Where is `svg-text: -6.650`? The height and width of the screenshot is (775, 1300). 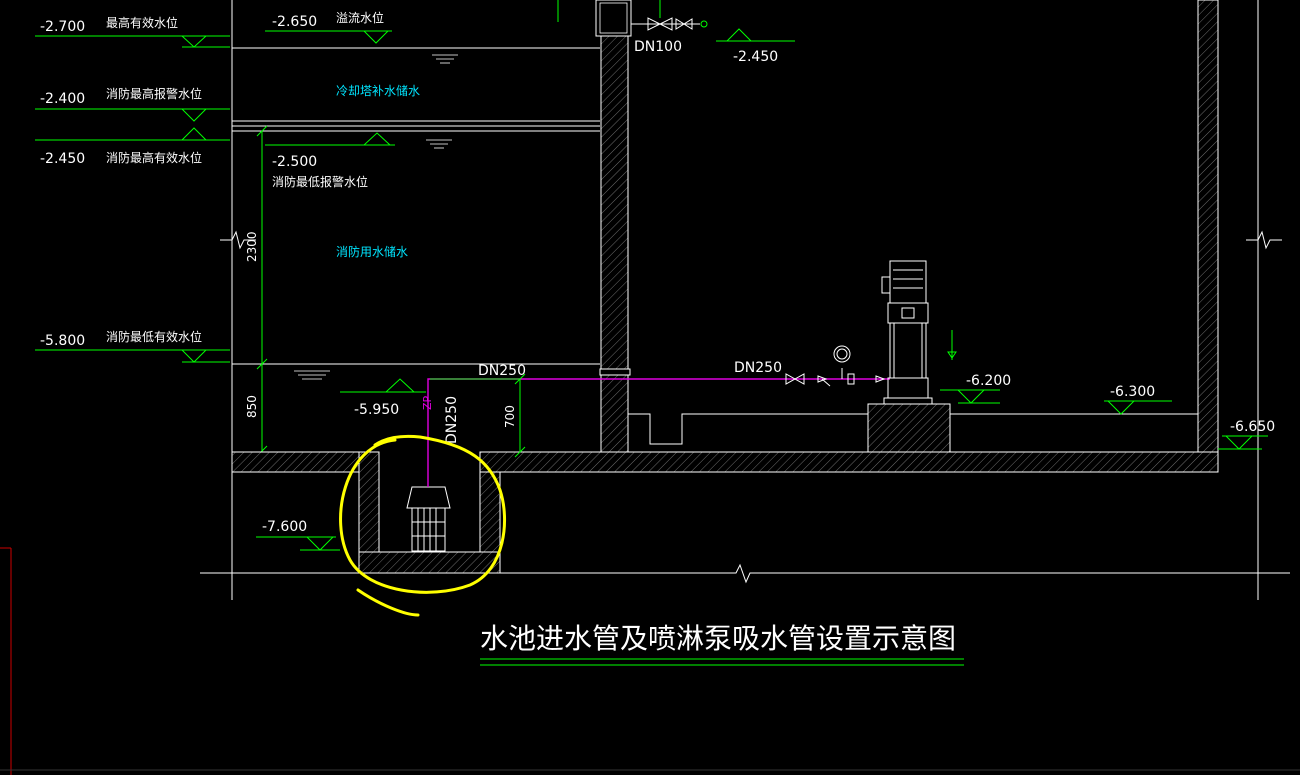
svg-text: -6.650 is located at coordinates (1252, 427).